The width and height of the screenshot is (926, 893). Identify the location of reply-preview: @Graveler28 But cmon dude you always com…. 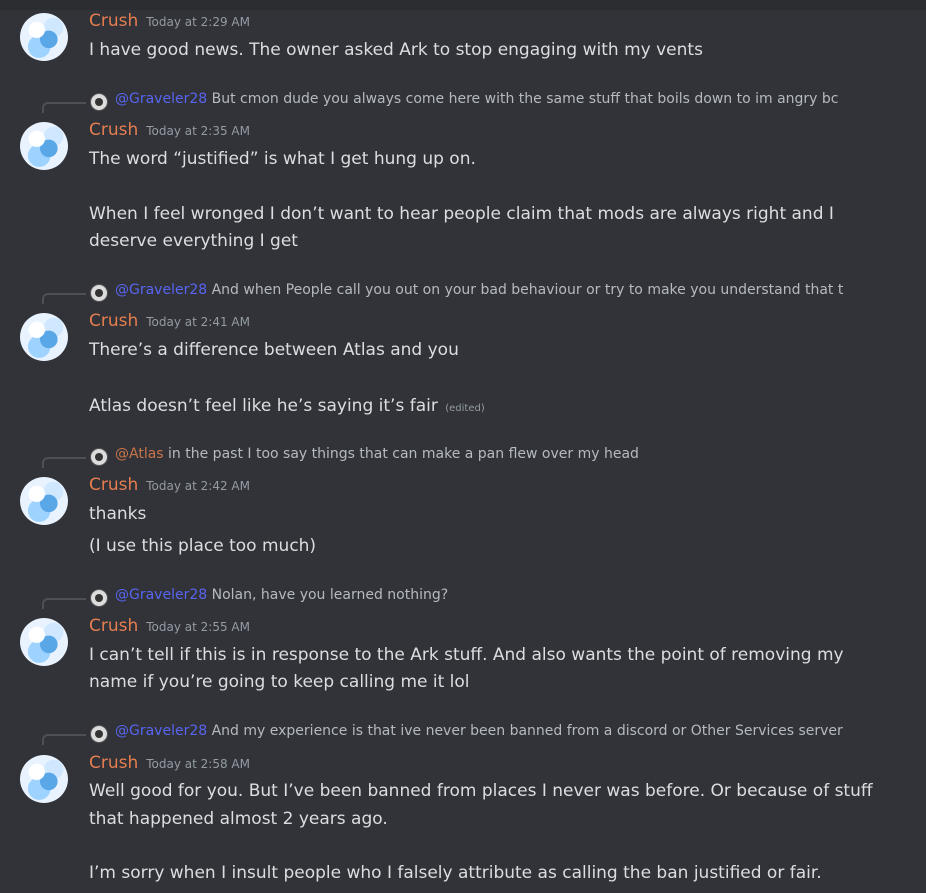
(463, 102).